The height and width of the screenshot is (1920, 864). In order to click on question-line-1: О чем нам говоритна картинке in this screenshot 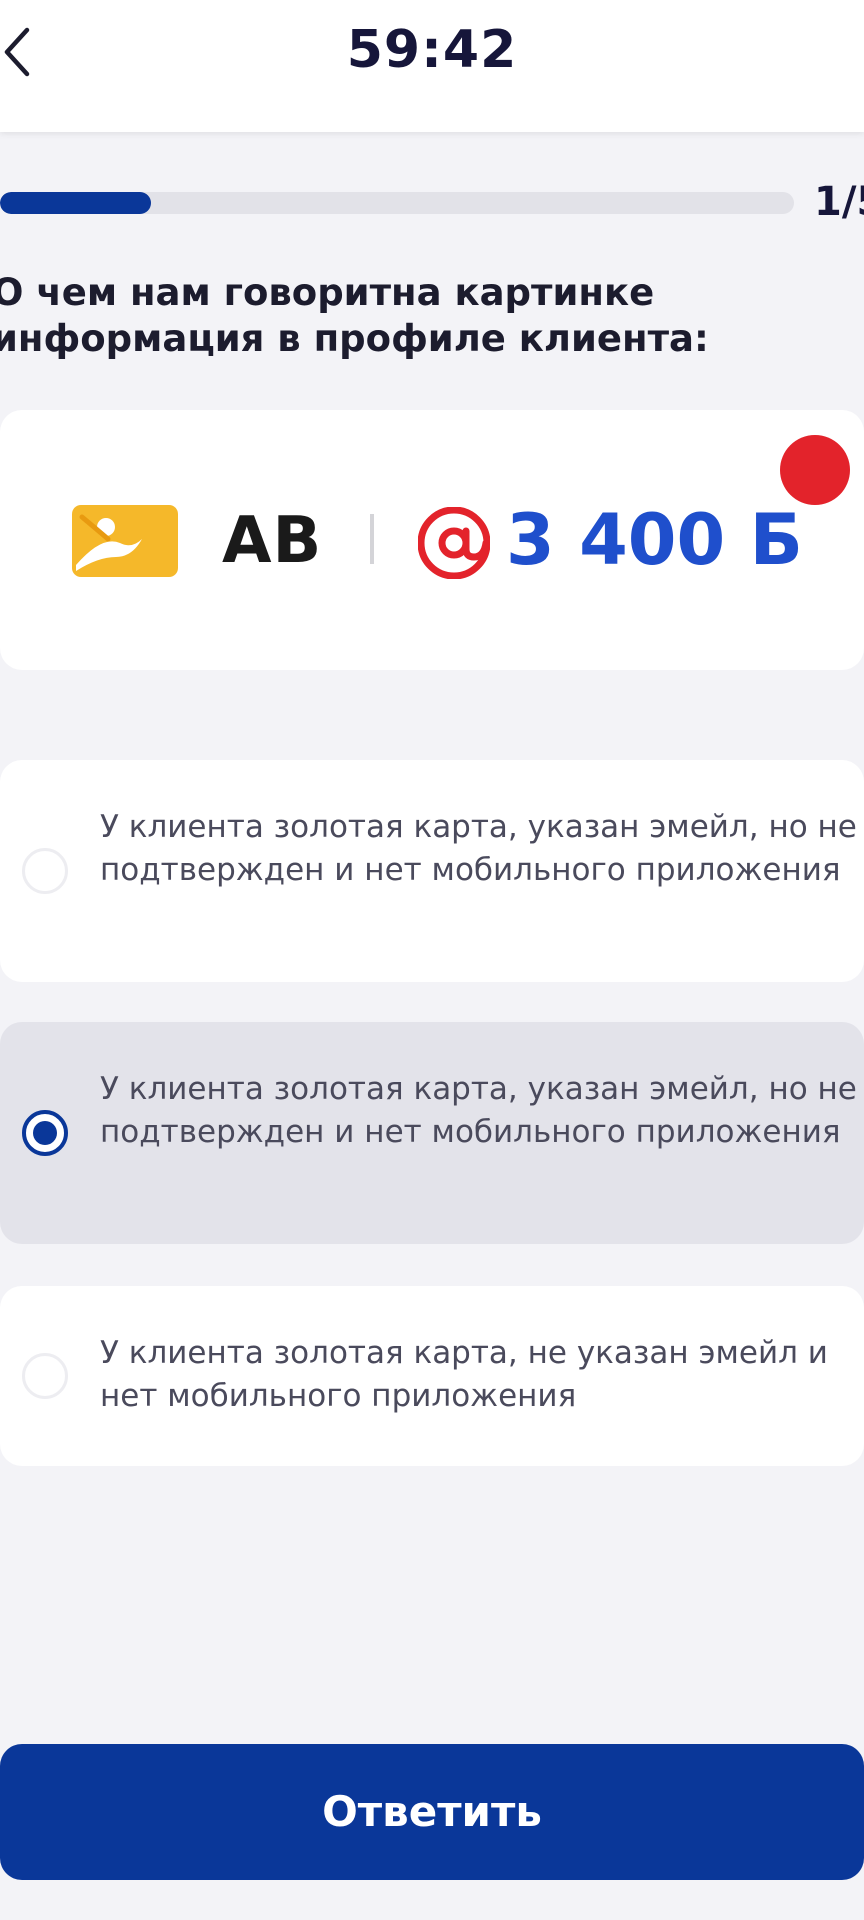, I will do `click(327, 292)`.